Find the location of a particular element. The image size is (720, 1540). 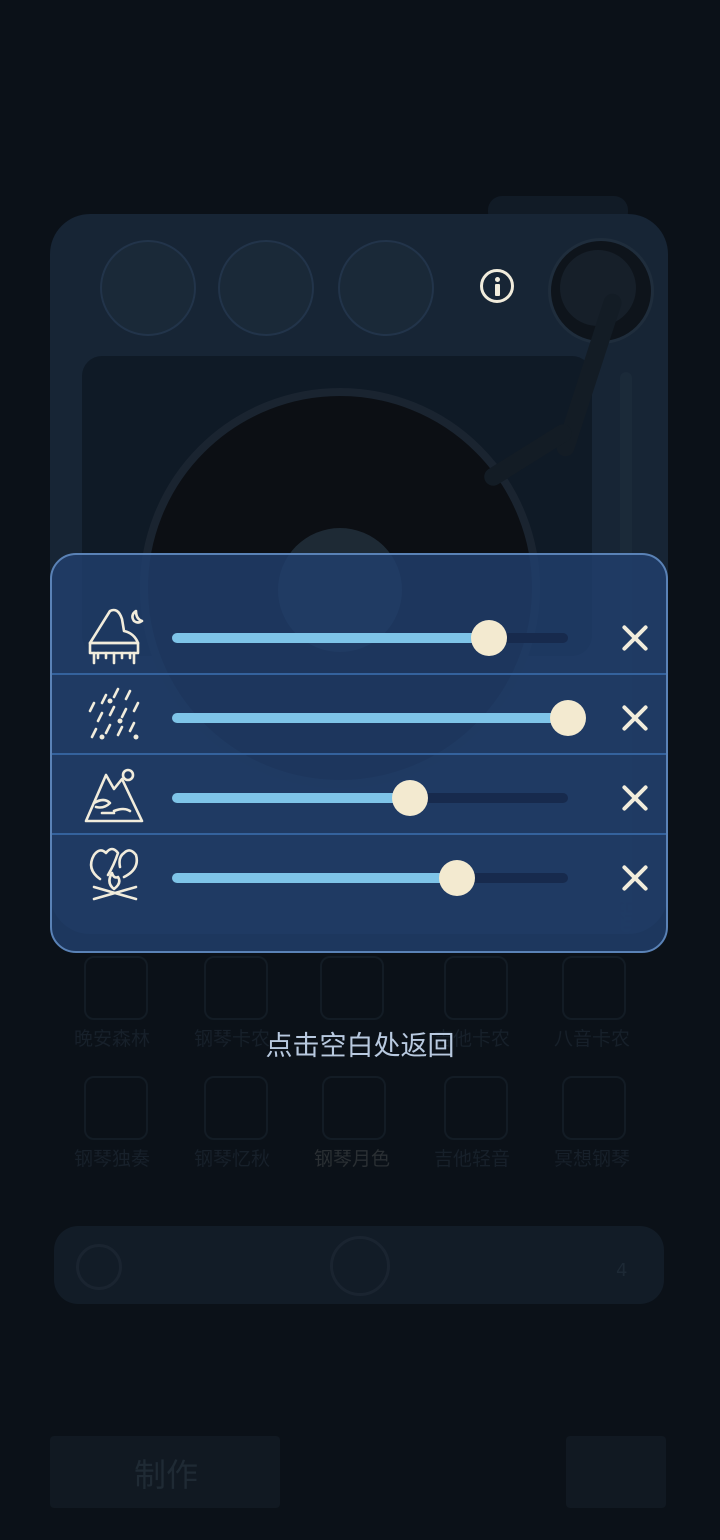

mountain-wind-icon is located at coordinates (114, 795).